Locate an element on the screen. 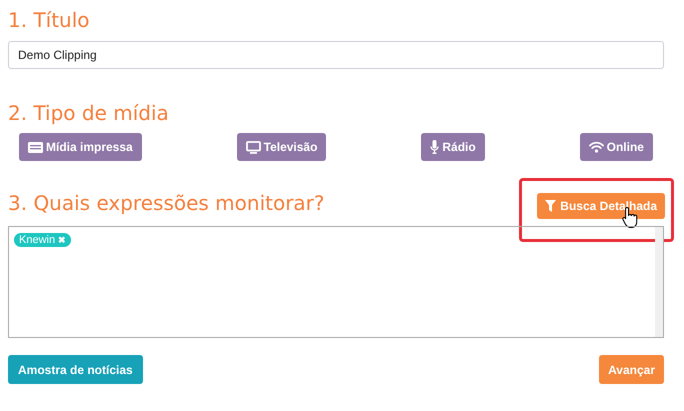 The width and height of the screenshot is (684, 411). section-heading: 2. Tipo de mídia is located at coordinates (89, 113).